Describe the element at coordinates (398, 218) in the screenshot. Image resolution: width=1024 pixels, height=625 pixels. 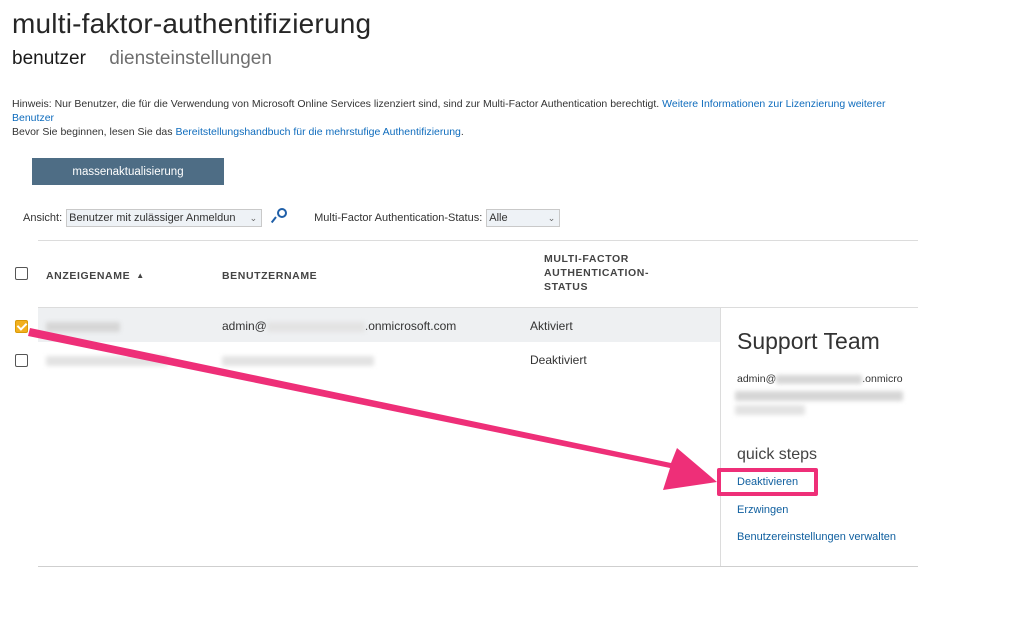
I see `mfa-status-label: Multi-Factor Authentication-Status:` at that location.